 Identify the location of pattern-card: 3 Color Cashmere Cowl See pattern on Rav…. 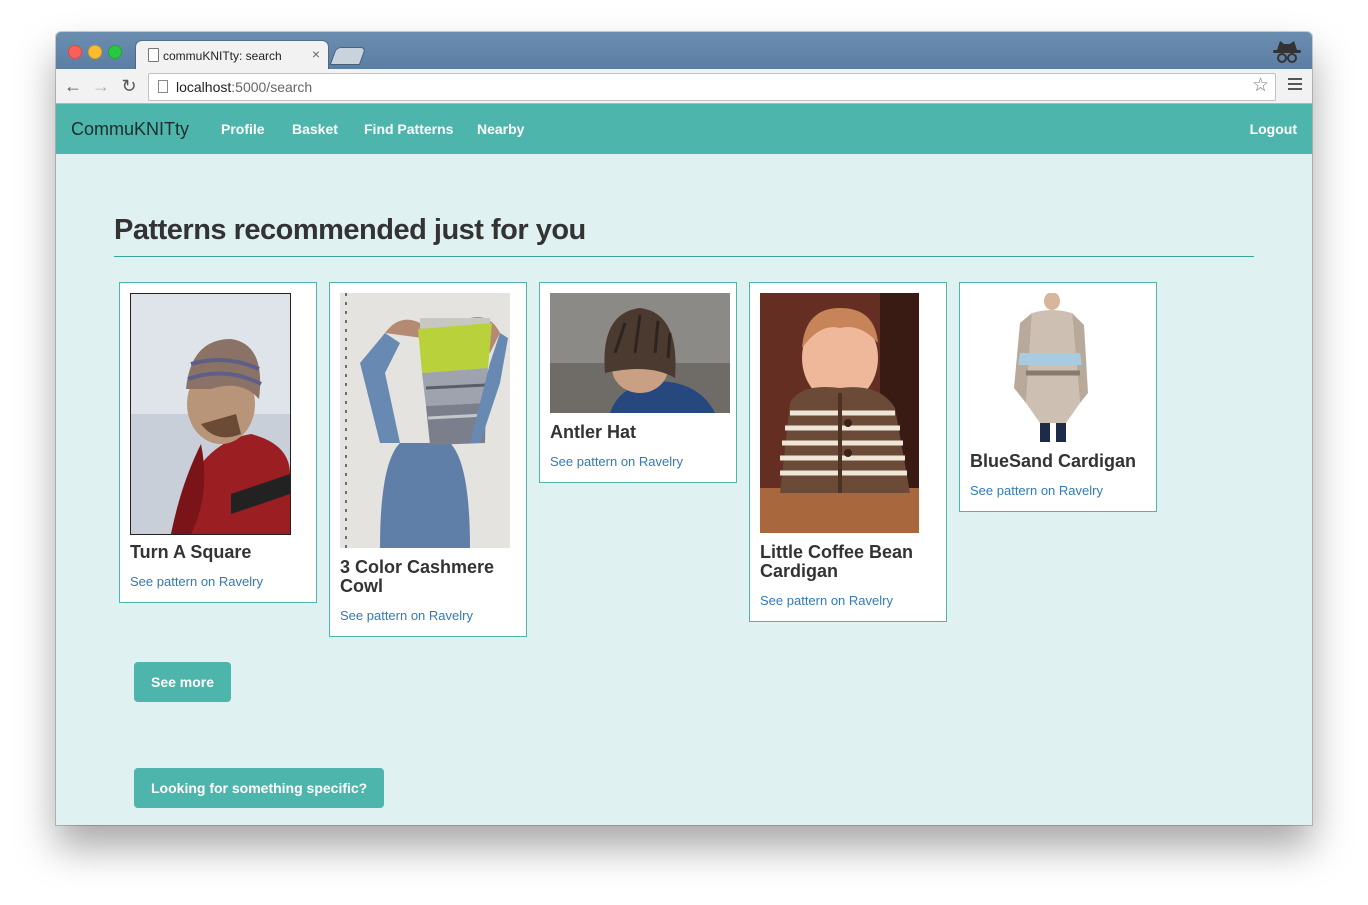
(428, 459).